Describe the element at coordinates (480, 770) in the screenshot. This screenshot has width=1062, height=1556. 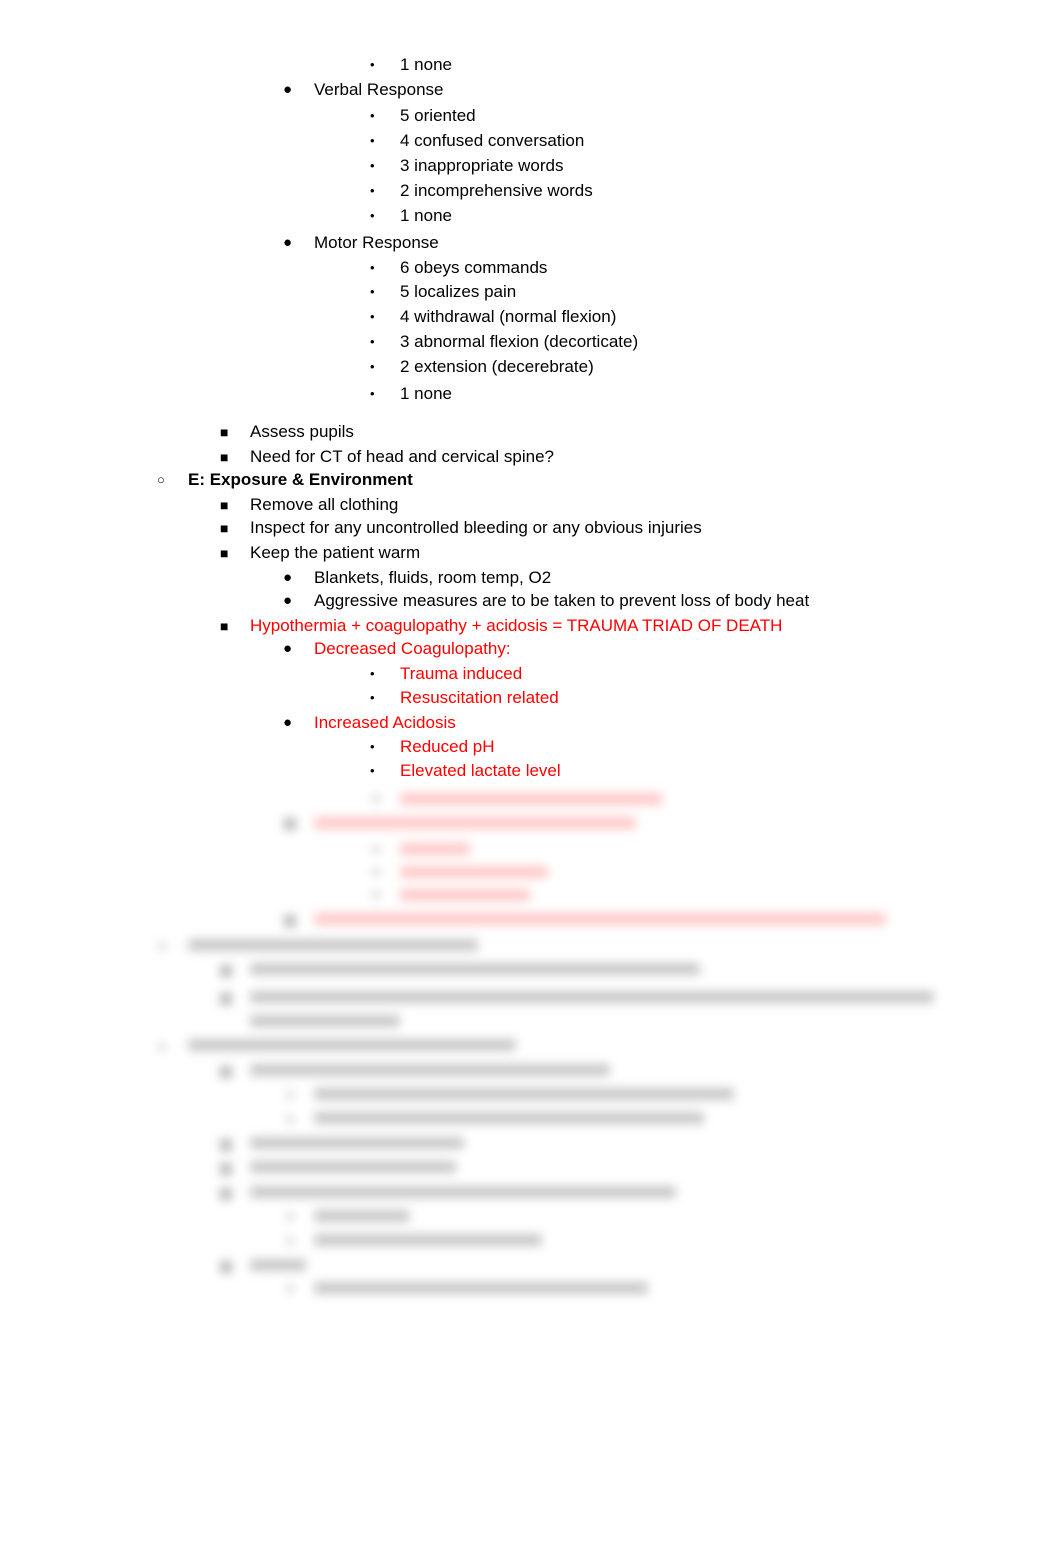
I see `list-item-text: Elevated lactate level` at that location.